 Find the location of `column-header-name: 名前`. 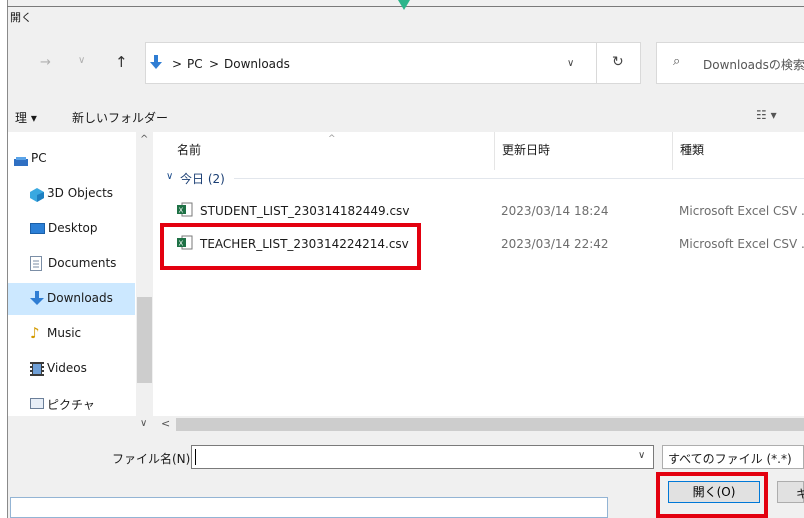

column-header-name: 名前 is located at coordinates (189, 149).